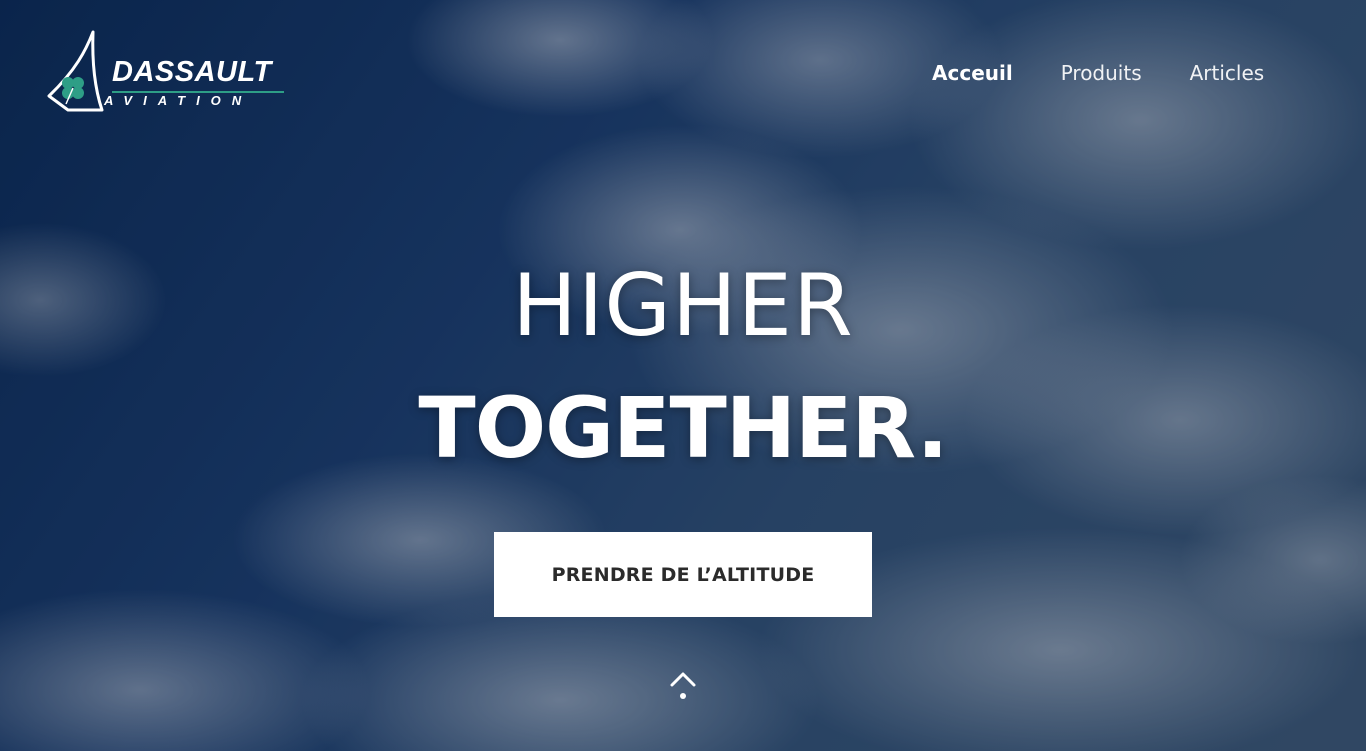 The image size is (1366, 751). I want to click on main-nav: Acceuil Produits Articles, so click(1098, 73).